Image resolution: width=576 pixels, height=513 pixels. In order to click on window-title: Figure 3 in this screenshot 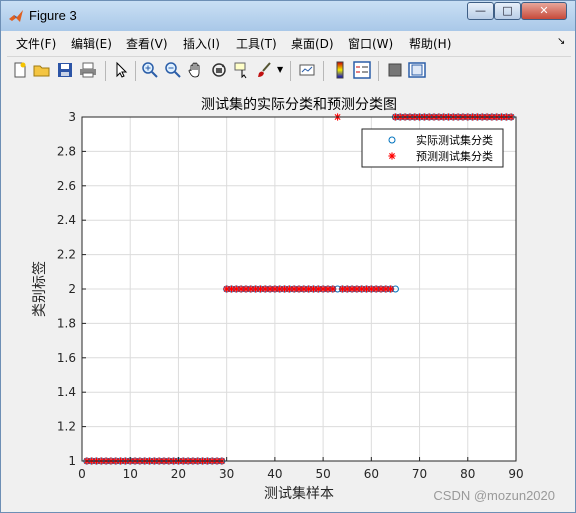, I will do `click(53, 15)`.